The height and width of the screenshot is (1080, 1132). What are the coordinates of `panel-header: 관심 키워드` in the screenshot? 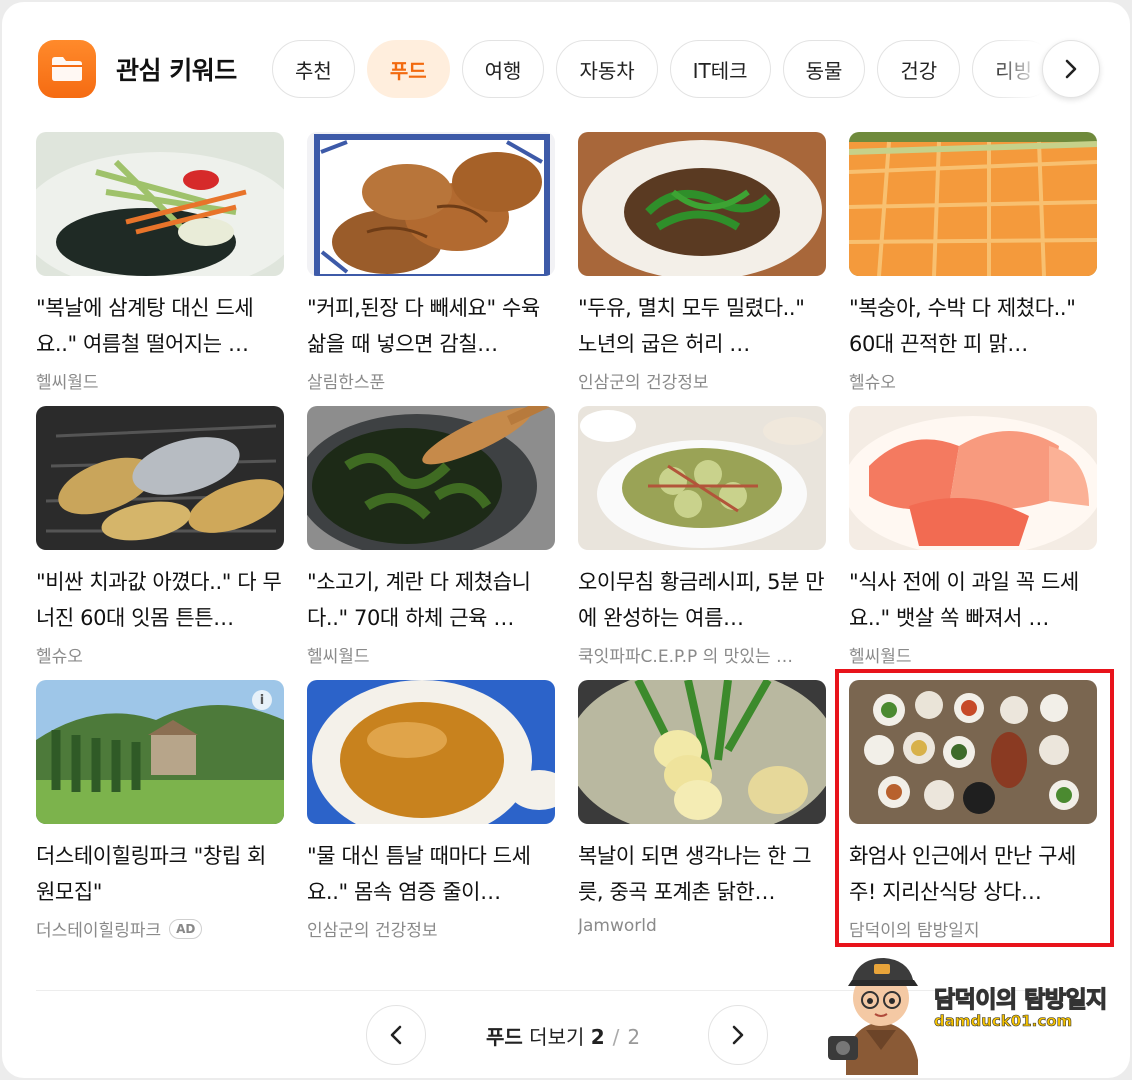 It's located at (137, 69).